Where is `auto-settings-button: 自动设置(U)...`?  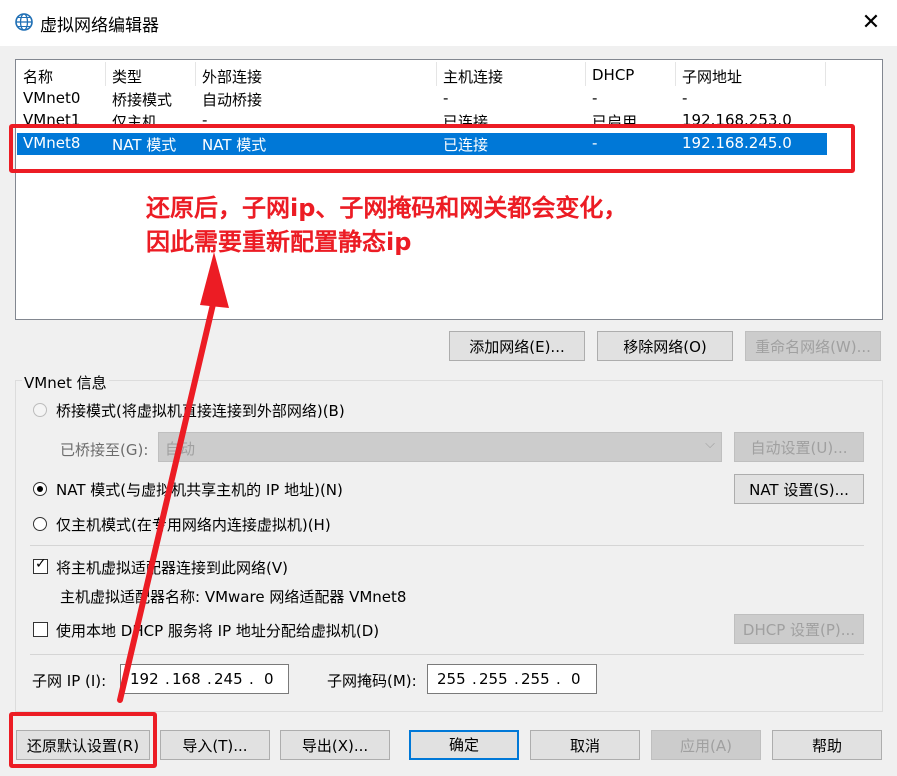 auto-settings-button: 自动设置(U)... is located at coordinates (799, 447).